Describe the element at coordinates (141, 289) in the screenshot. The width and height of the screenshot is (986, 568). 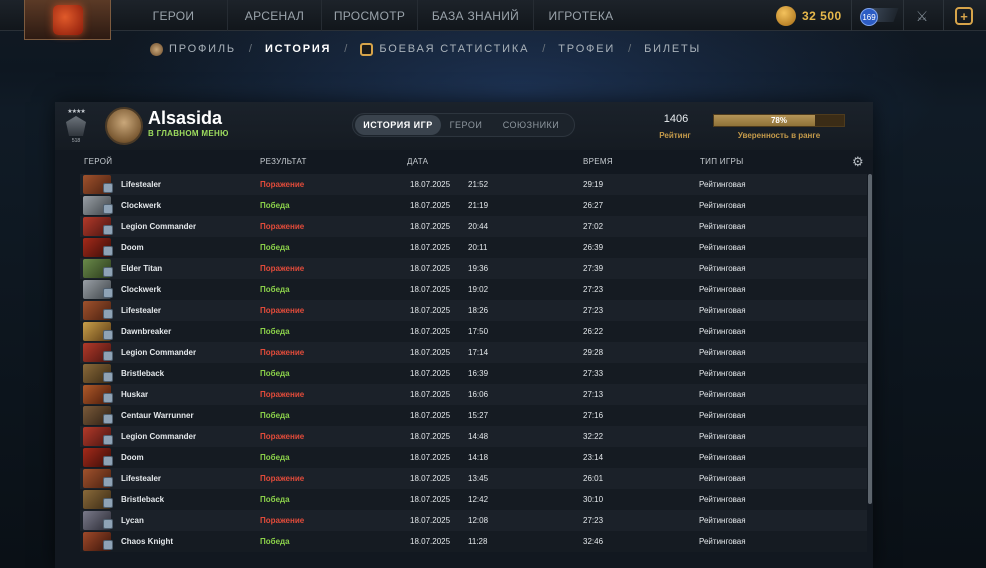
I see `hero-name: Clockwerk` at that location.